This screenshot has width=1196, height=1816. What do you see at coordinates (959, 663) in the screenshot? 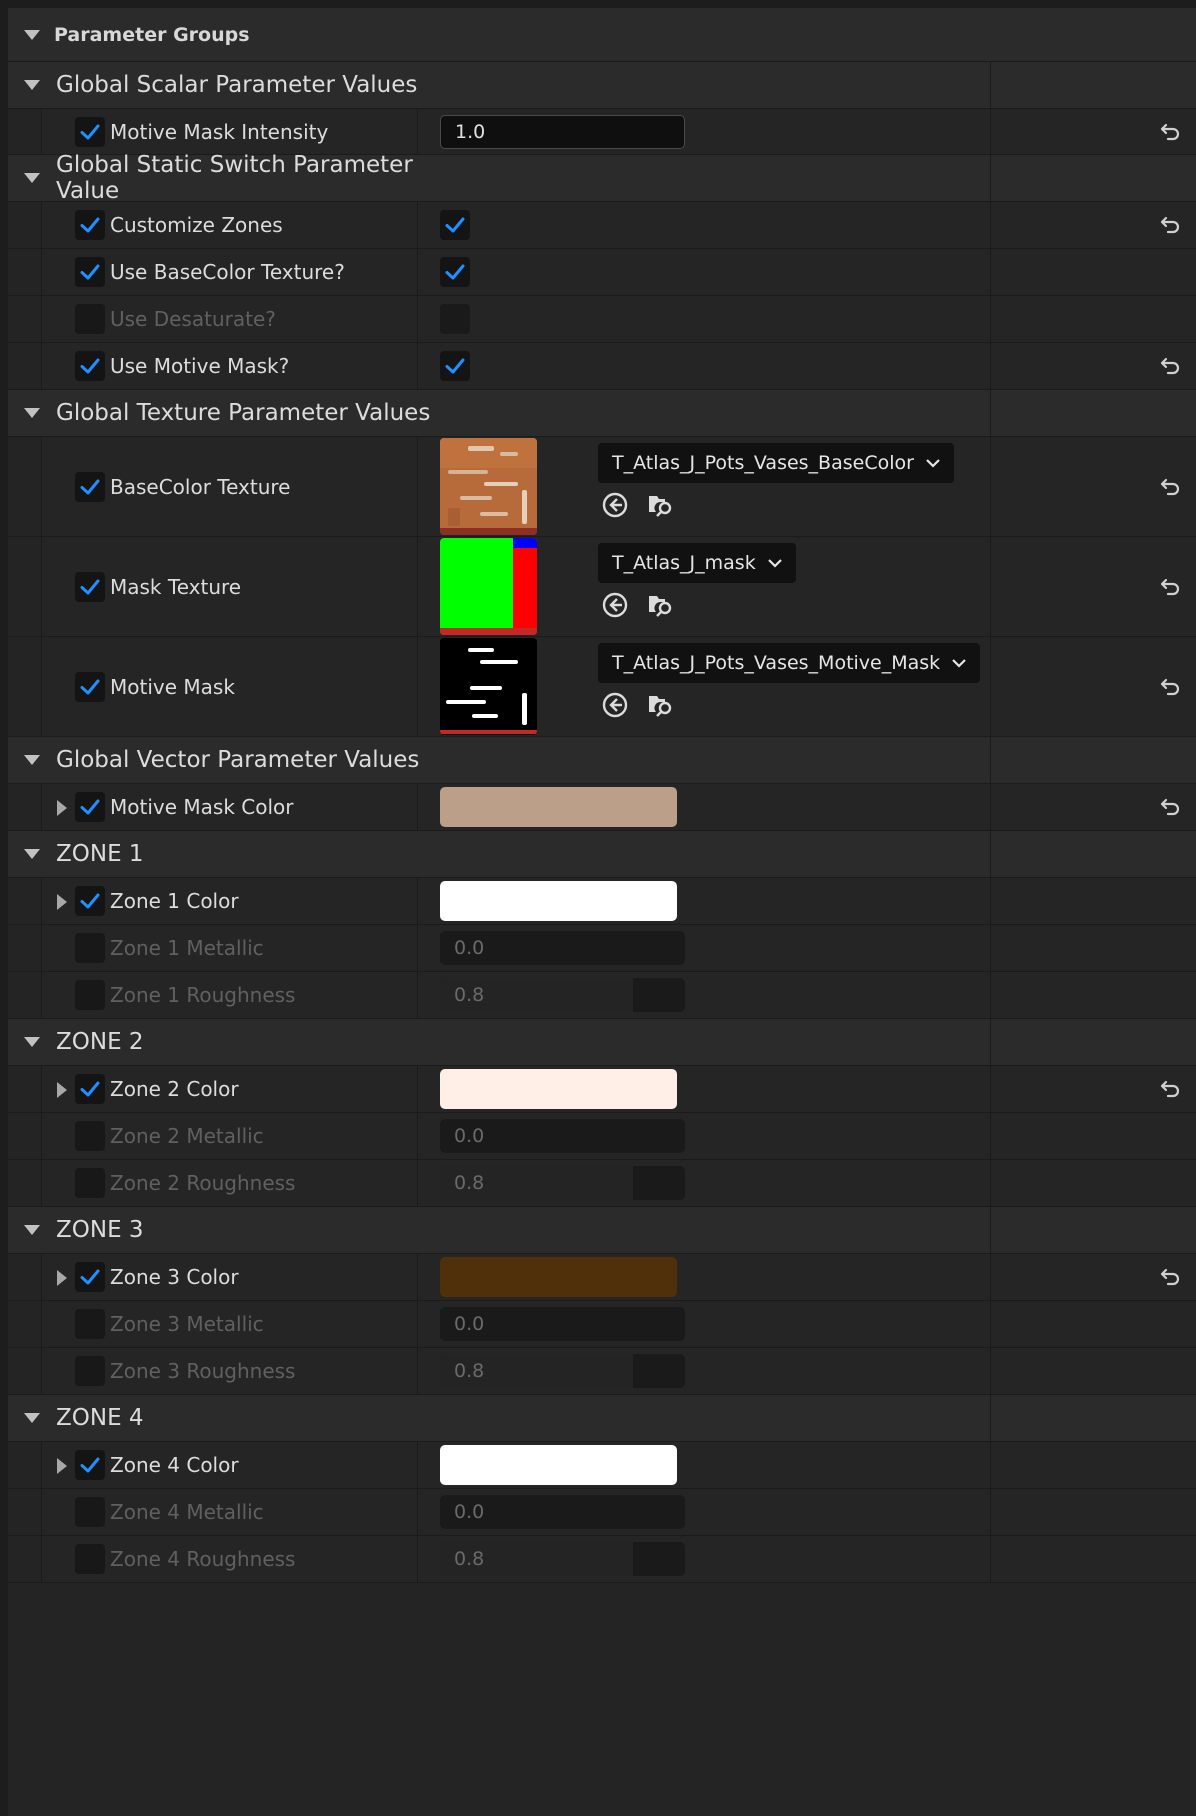
I see `chevron-down-icon` at bounding box center [959, 663].